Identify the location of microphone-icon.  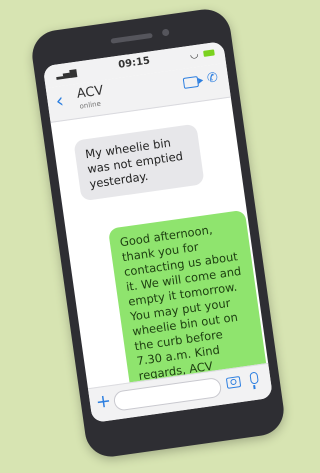
(254, 378).